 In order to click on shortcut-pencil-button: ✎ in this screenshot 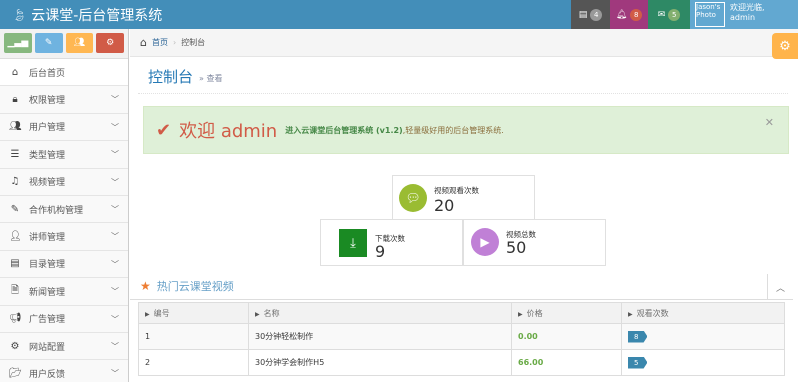, I will do `click(48, 43)`.